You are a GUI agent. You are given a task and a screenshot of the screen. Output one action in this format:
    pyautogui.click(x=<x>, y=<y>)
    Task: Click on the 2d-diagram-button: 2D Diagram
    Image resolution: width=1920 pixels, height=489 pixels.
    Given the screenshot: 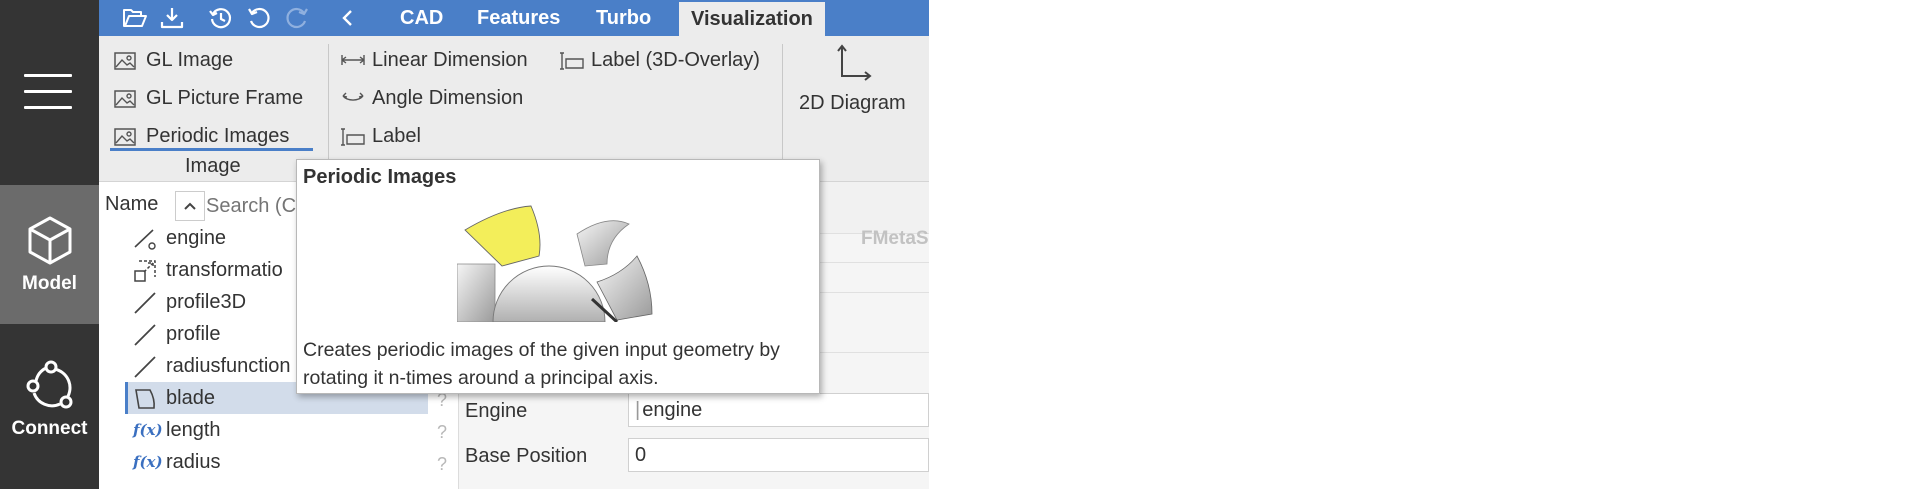 What is the action you would take?
    pyautogui.click(x=855, y=84)
    